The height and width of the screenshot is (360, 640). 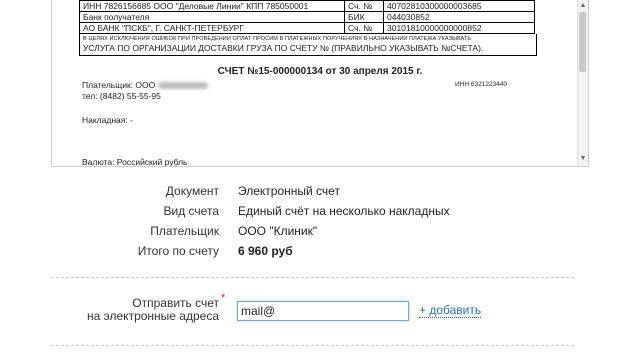 I want to click on bank-cell: Банк получателя, so click(x=212, y=17).